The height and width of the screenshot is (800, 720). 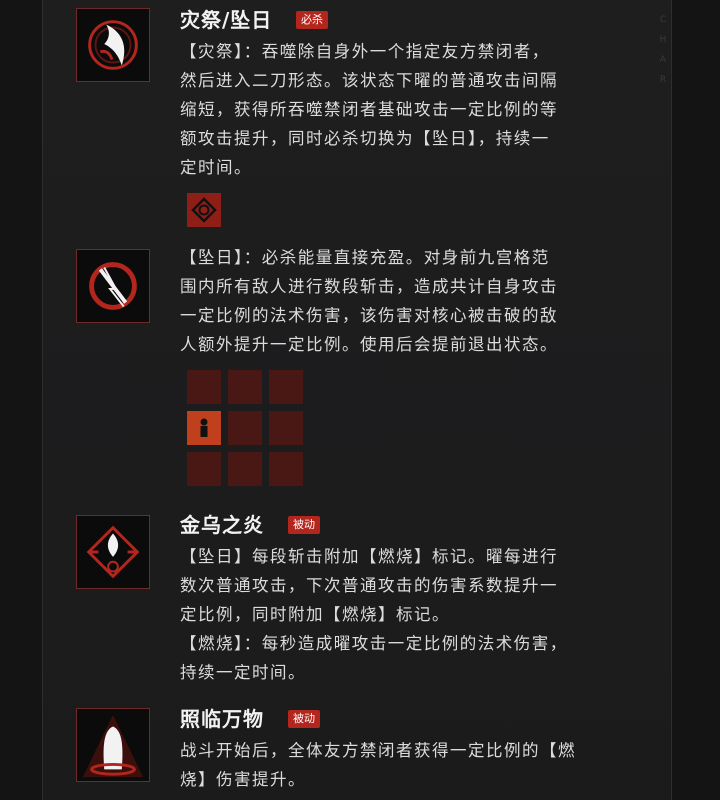 What do you see at coordinates (113, 552) in the screenshot?
I see `golden-crow-flame-icon` at bounding box center [113, 552].